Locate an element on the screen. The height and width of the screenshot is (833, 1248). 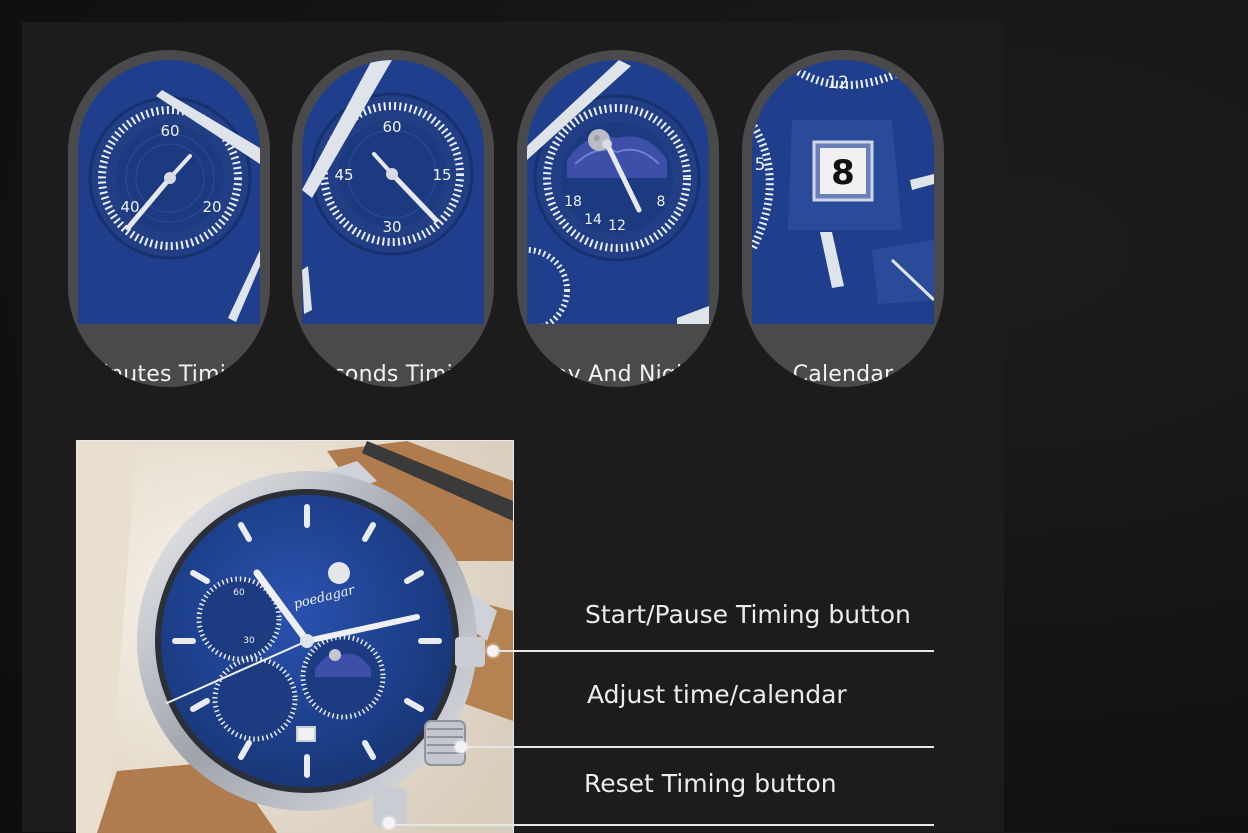
day-night-dial-closeup: 18 14 12 8 is located at coordinates (618, 192).